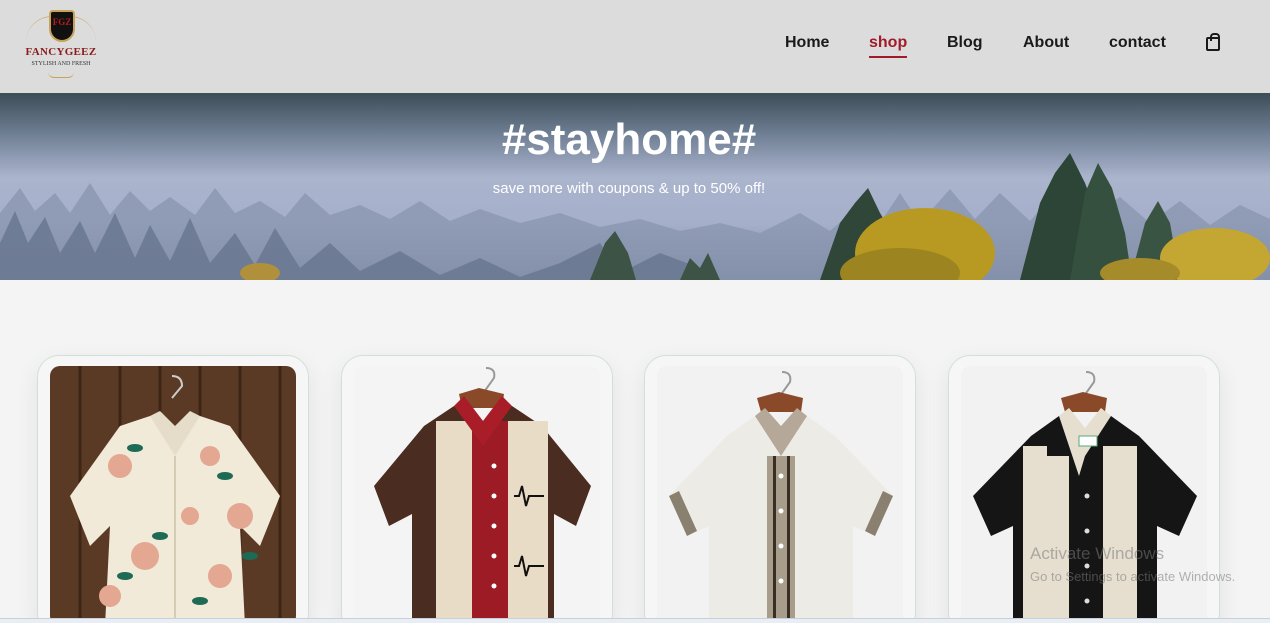 This screenshot has height=623, width=1270. What do you see at coordinates (965, 43) in the screenshot?
I see `nav-blog: Blog` at bounding box center [965, 43].